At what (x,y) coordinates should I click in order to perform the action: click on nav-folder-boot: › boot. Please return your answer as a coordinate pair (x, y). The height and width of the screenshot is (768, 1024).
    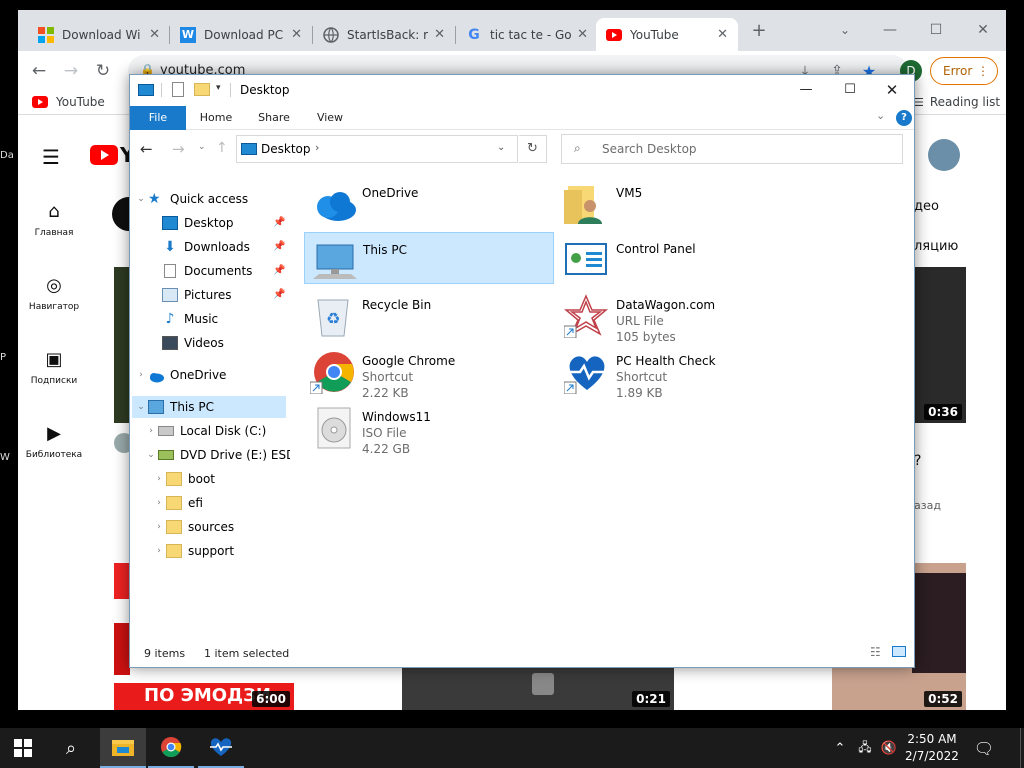
    Looking at the image, I should click on (183, 479).